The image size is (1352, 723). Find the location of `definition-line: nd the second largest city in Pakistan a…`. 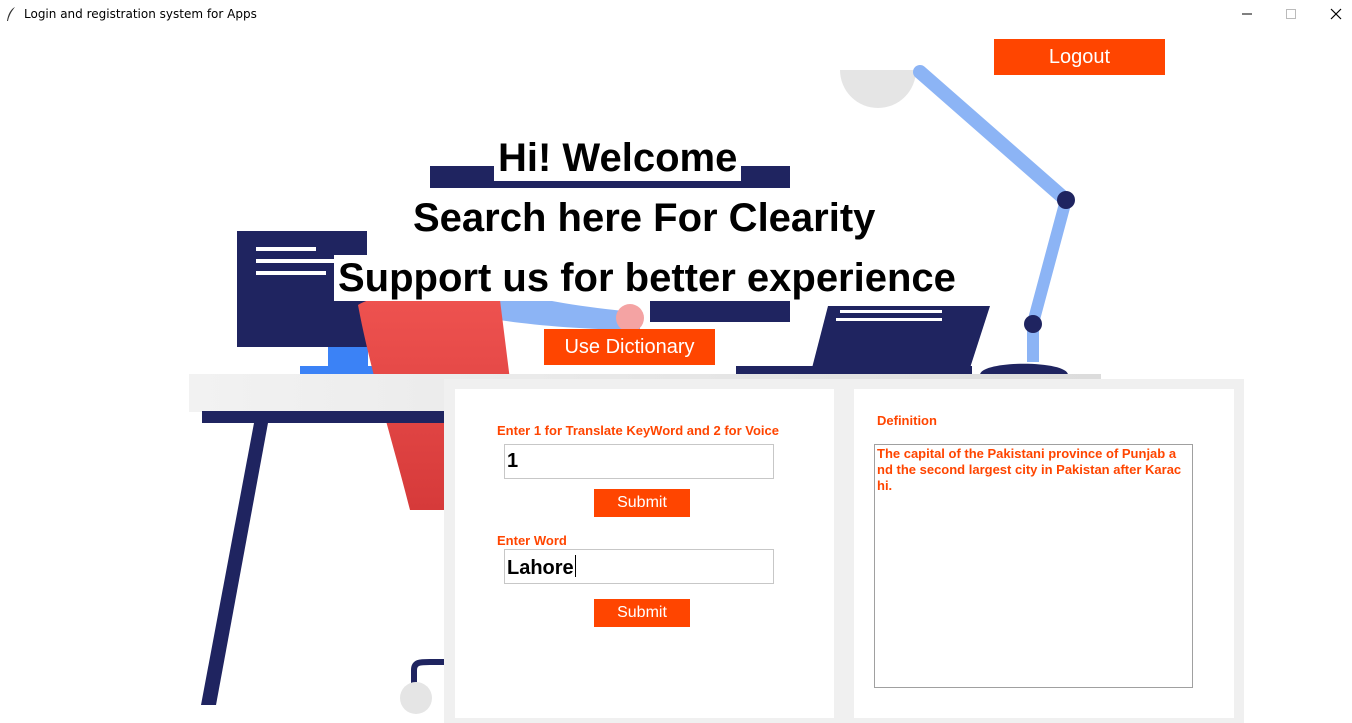

definition-line: nd the second largest city in Pakistan a… is located at coordinates (1029, 469).